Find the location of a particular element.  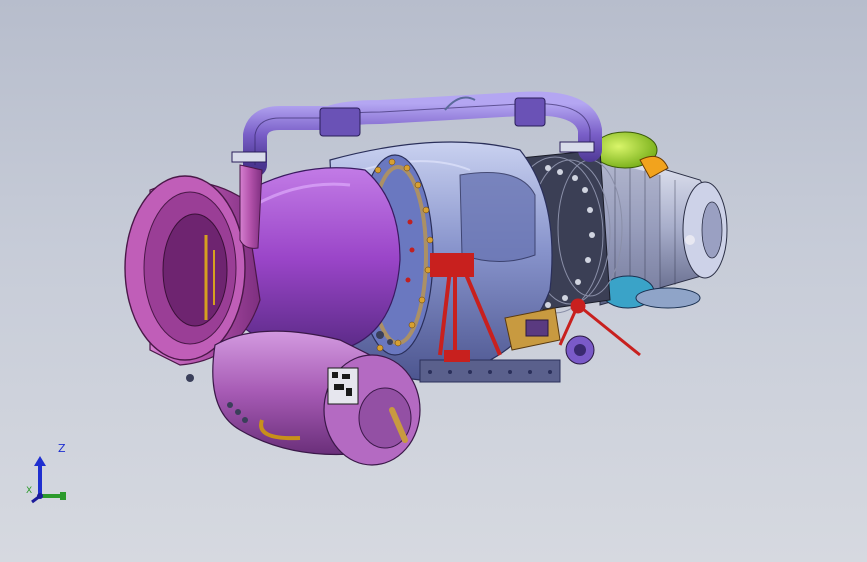

orientation-triad: Z X is located at coordinates (52, 473).